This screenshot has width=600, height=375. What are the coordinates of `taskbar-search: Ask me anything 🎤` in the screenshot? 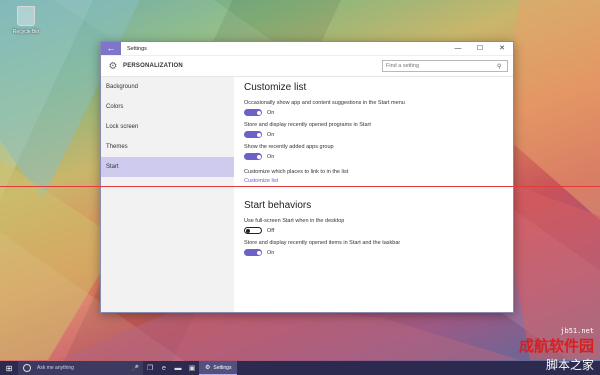 It's located at (80, 368).